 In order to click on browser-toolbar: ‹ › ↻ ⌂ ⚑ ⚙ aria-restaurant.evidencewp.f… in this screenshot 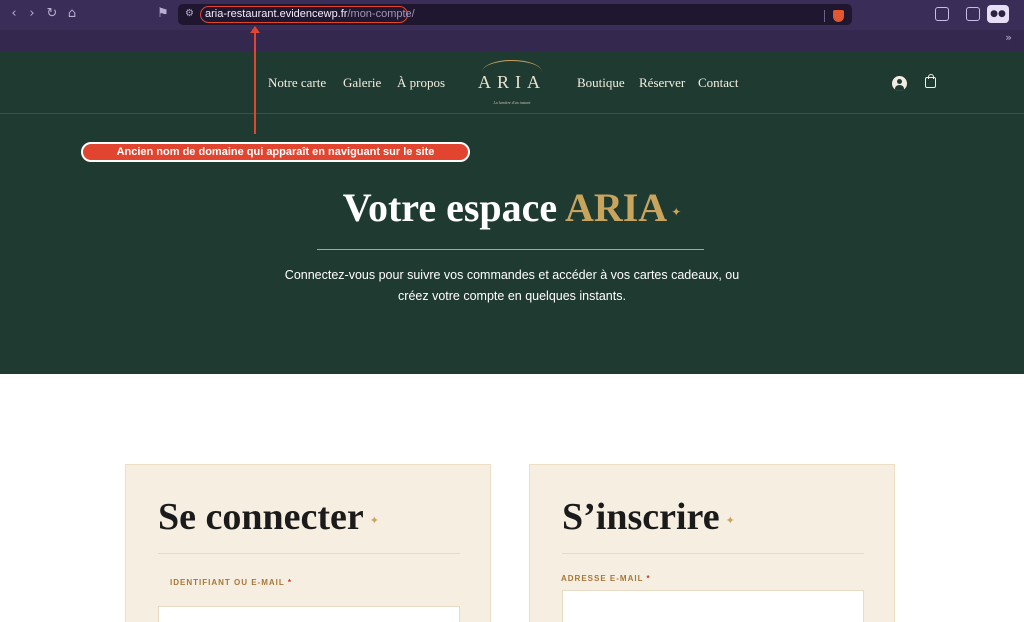, I will do `click(512, 15)`.